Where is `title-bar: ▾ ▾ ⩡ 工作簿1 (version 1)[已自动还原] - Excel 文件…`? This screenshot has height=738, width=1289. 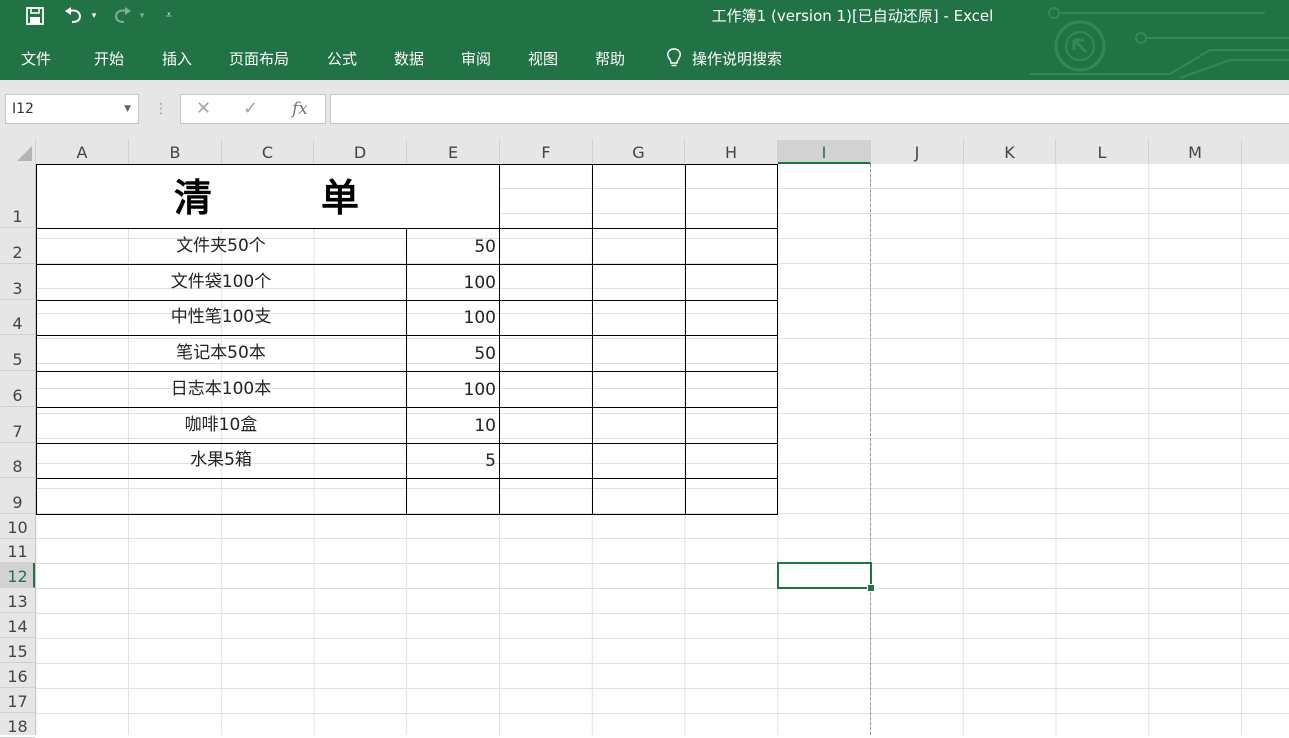
title-bar: ▾ ▾ ⩡ 工作簿1 (version 1)[已自动还原] - Excel 文件… is located at coordinates (644, 40).